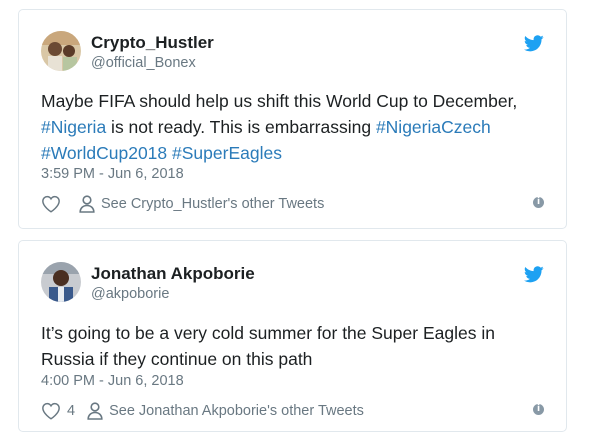 Image resolution: width=593 pixels, height=436 pixels. I want to click on hashtag-link: #SuperEagles, so click(227, 153).